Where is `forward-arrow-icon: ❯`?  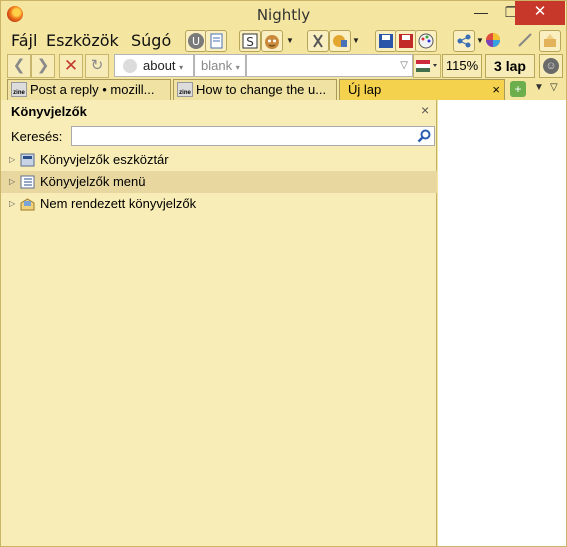 forward-arrow-icon: ❯ is located at coordinates (43, 65).